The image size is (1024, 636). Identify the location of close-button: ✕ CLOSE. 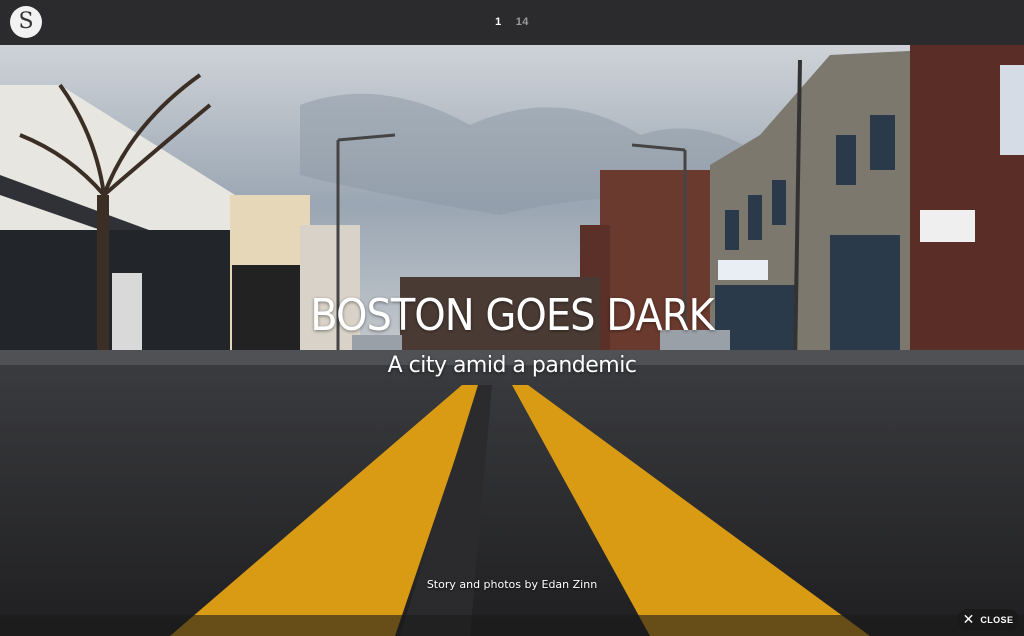
(988, 620).